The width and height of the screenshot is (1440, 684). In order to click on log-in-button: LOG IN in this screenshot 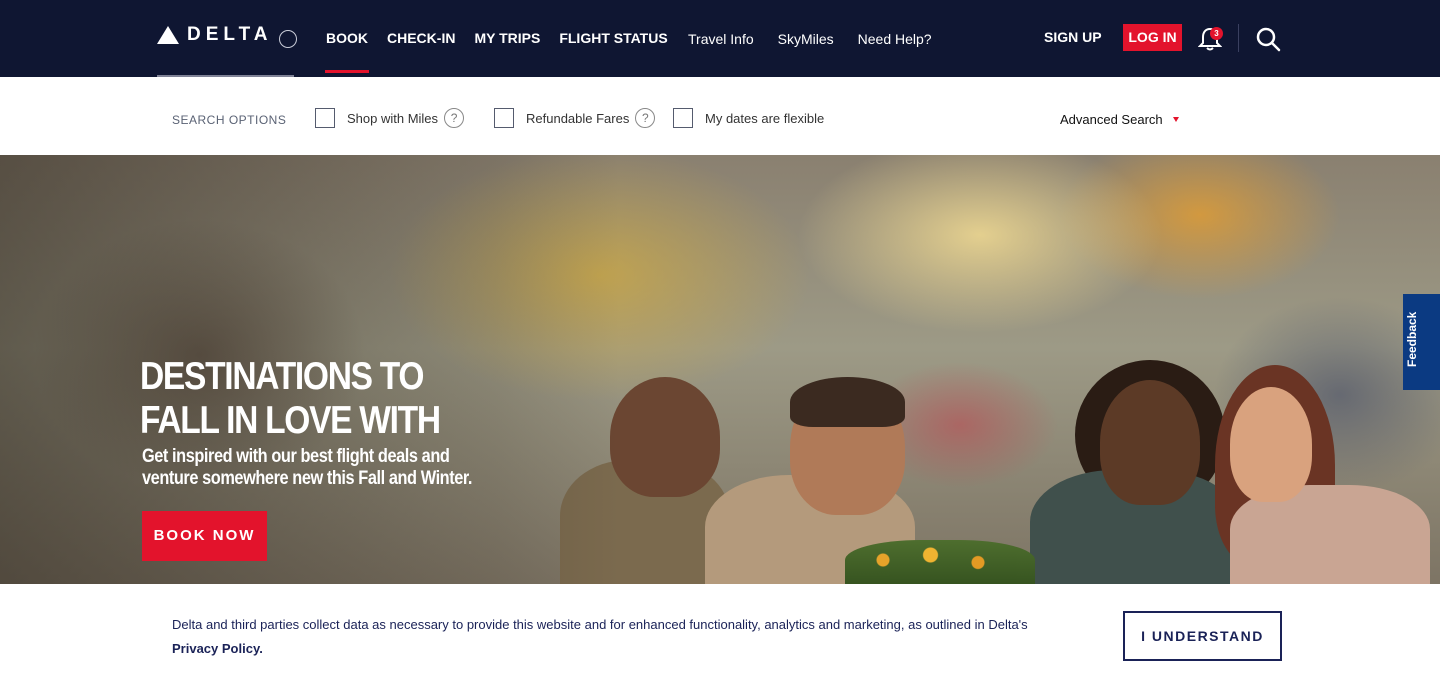, I will do `click(1152, 37)`.